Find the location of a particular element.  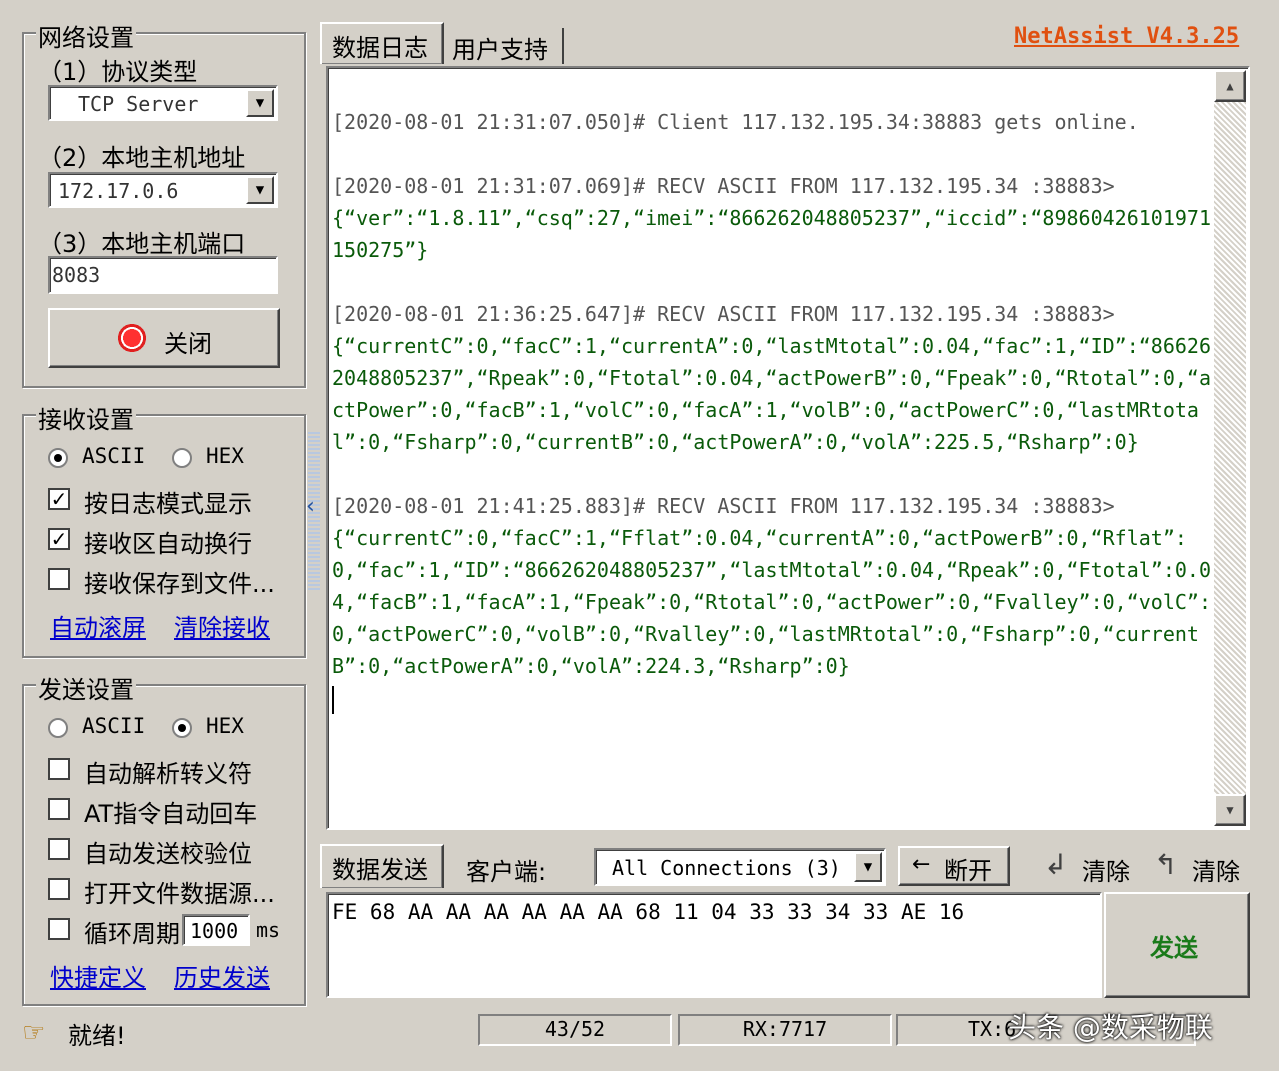

status-count: 43/52 is located at coordinates (575, 1030).